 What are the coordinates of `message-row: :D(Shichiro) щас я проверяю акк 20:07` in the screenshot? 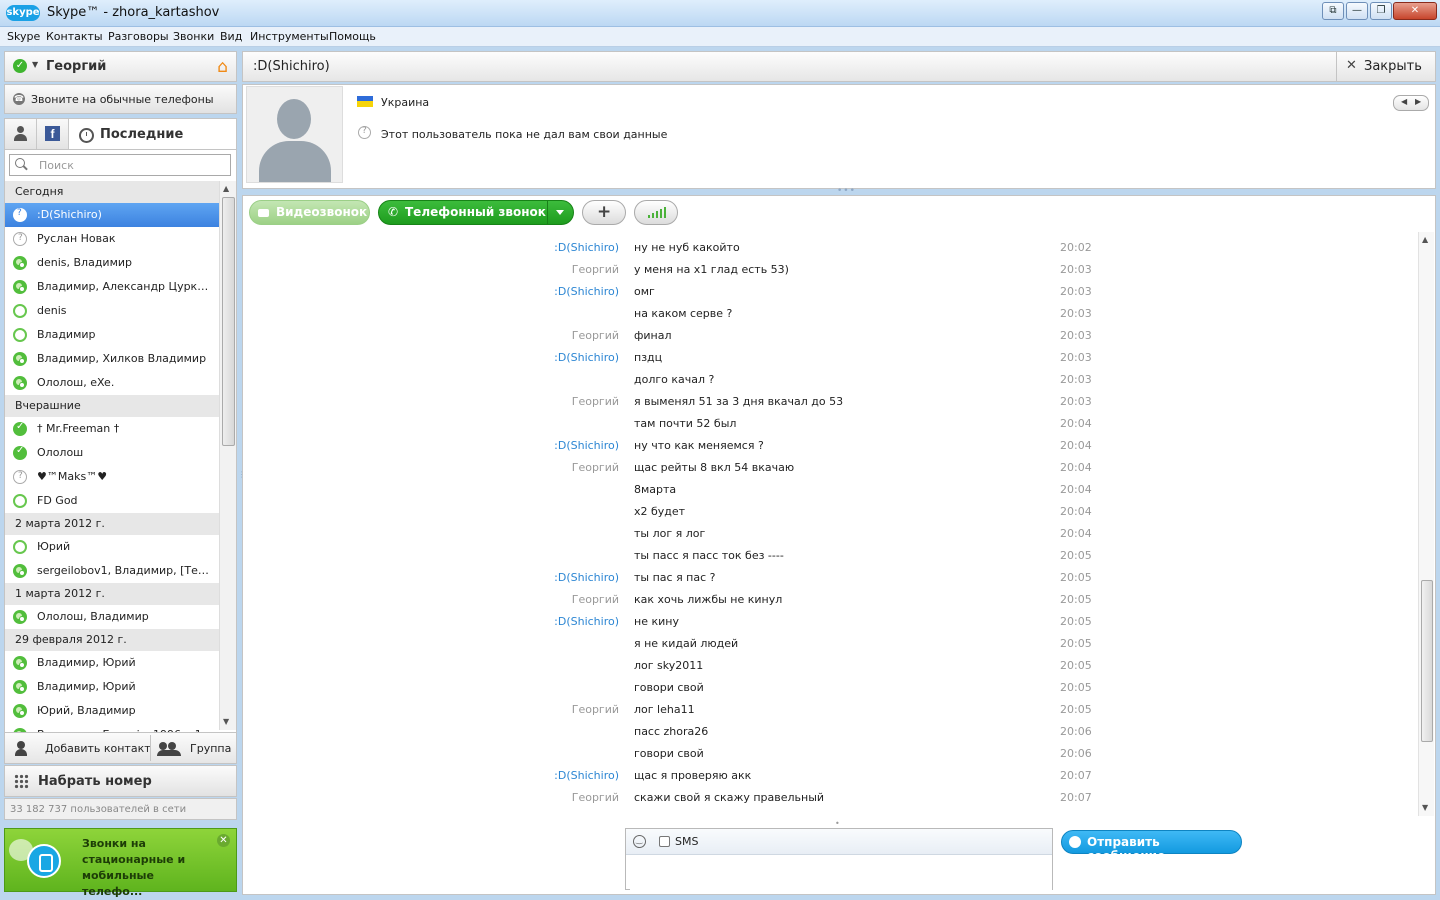 It's located at (831, 775).